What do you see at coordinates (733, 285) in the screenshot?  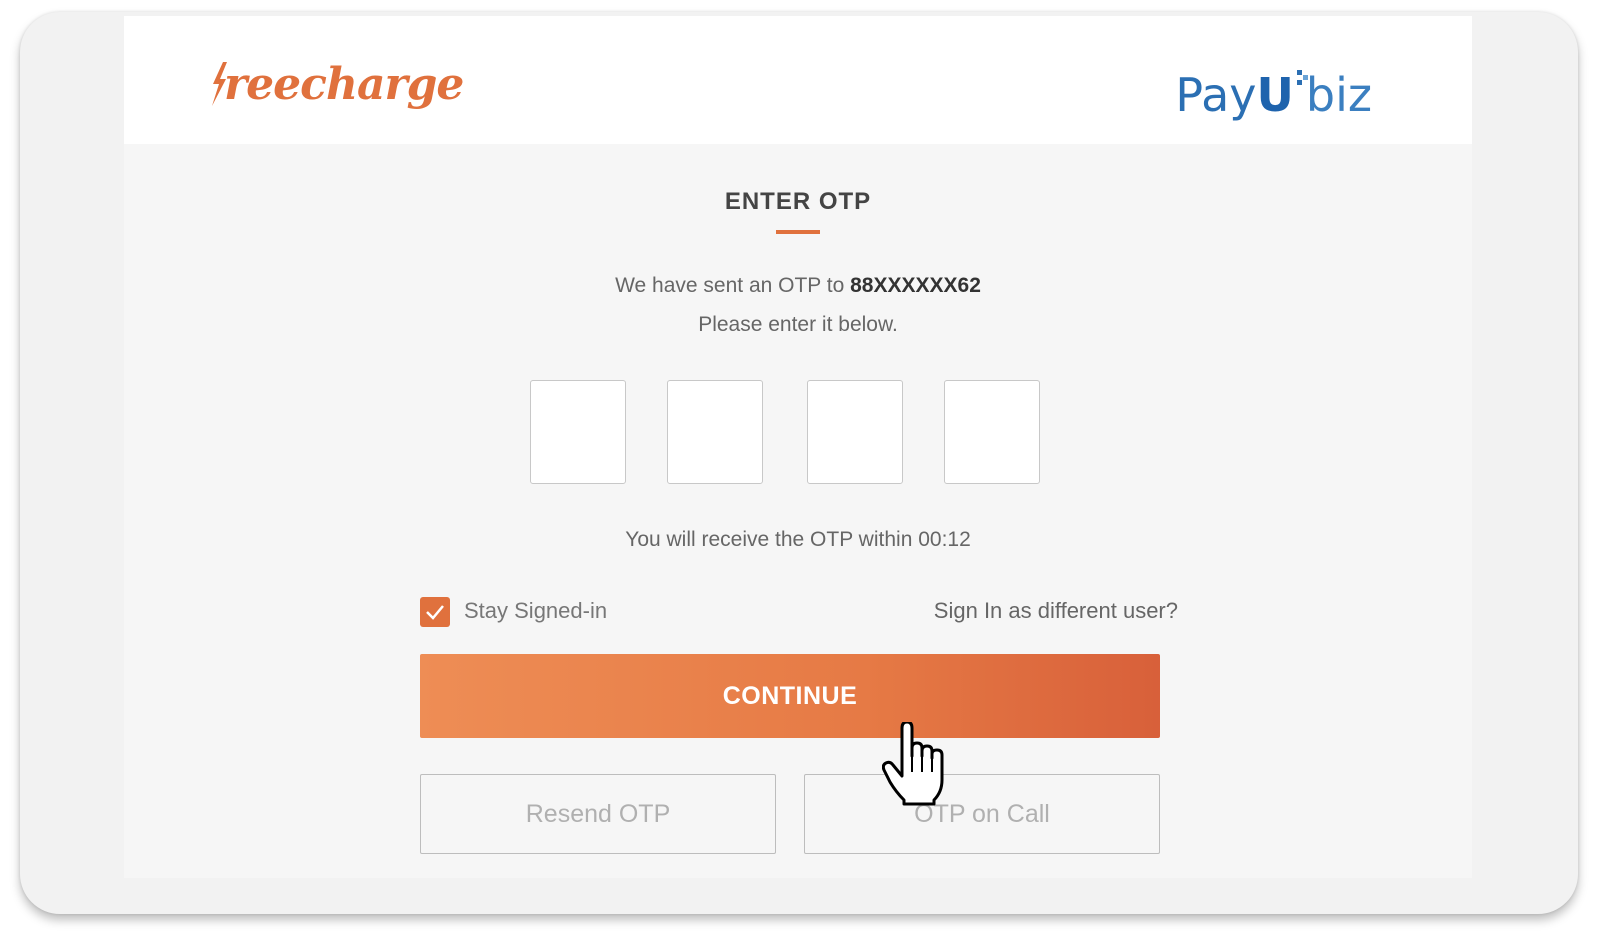 I see `otp-sent-prefix: We have sent an OTP to` at bounding box center [733, 285].